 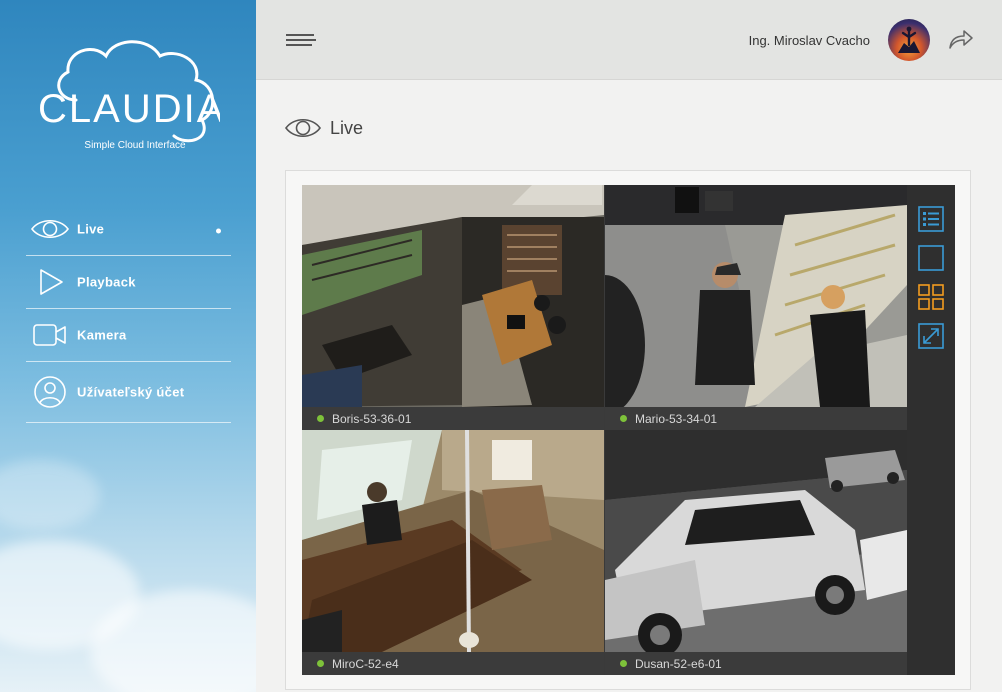 I want to click on top-header: Ing. Miroslav Cvacho, so click(x=629, y=40).